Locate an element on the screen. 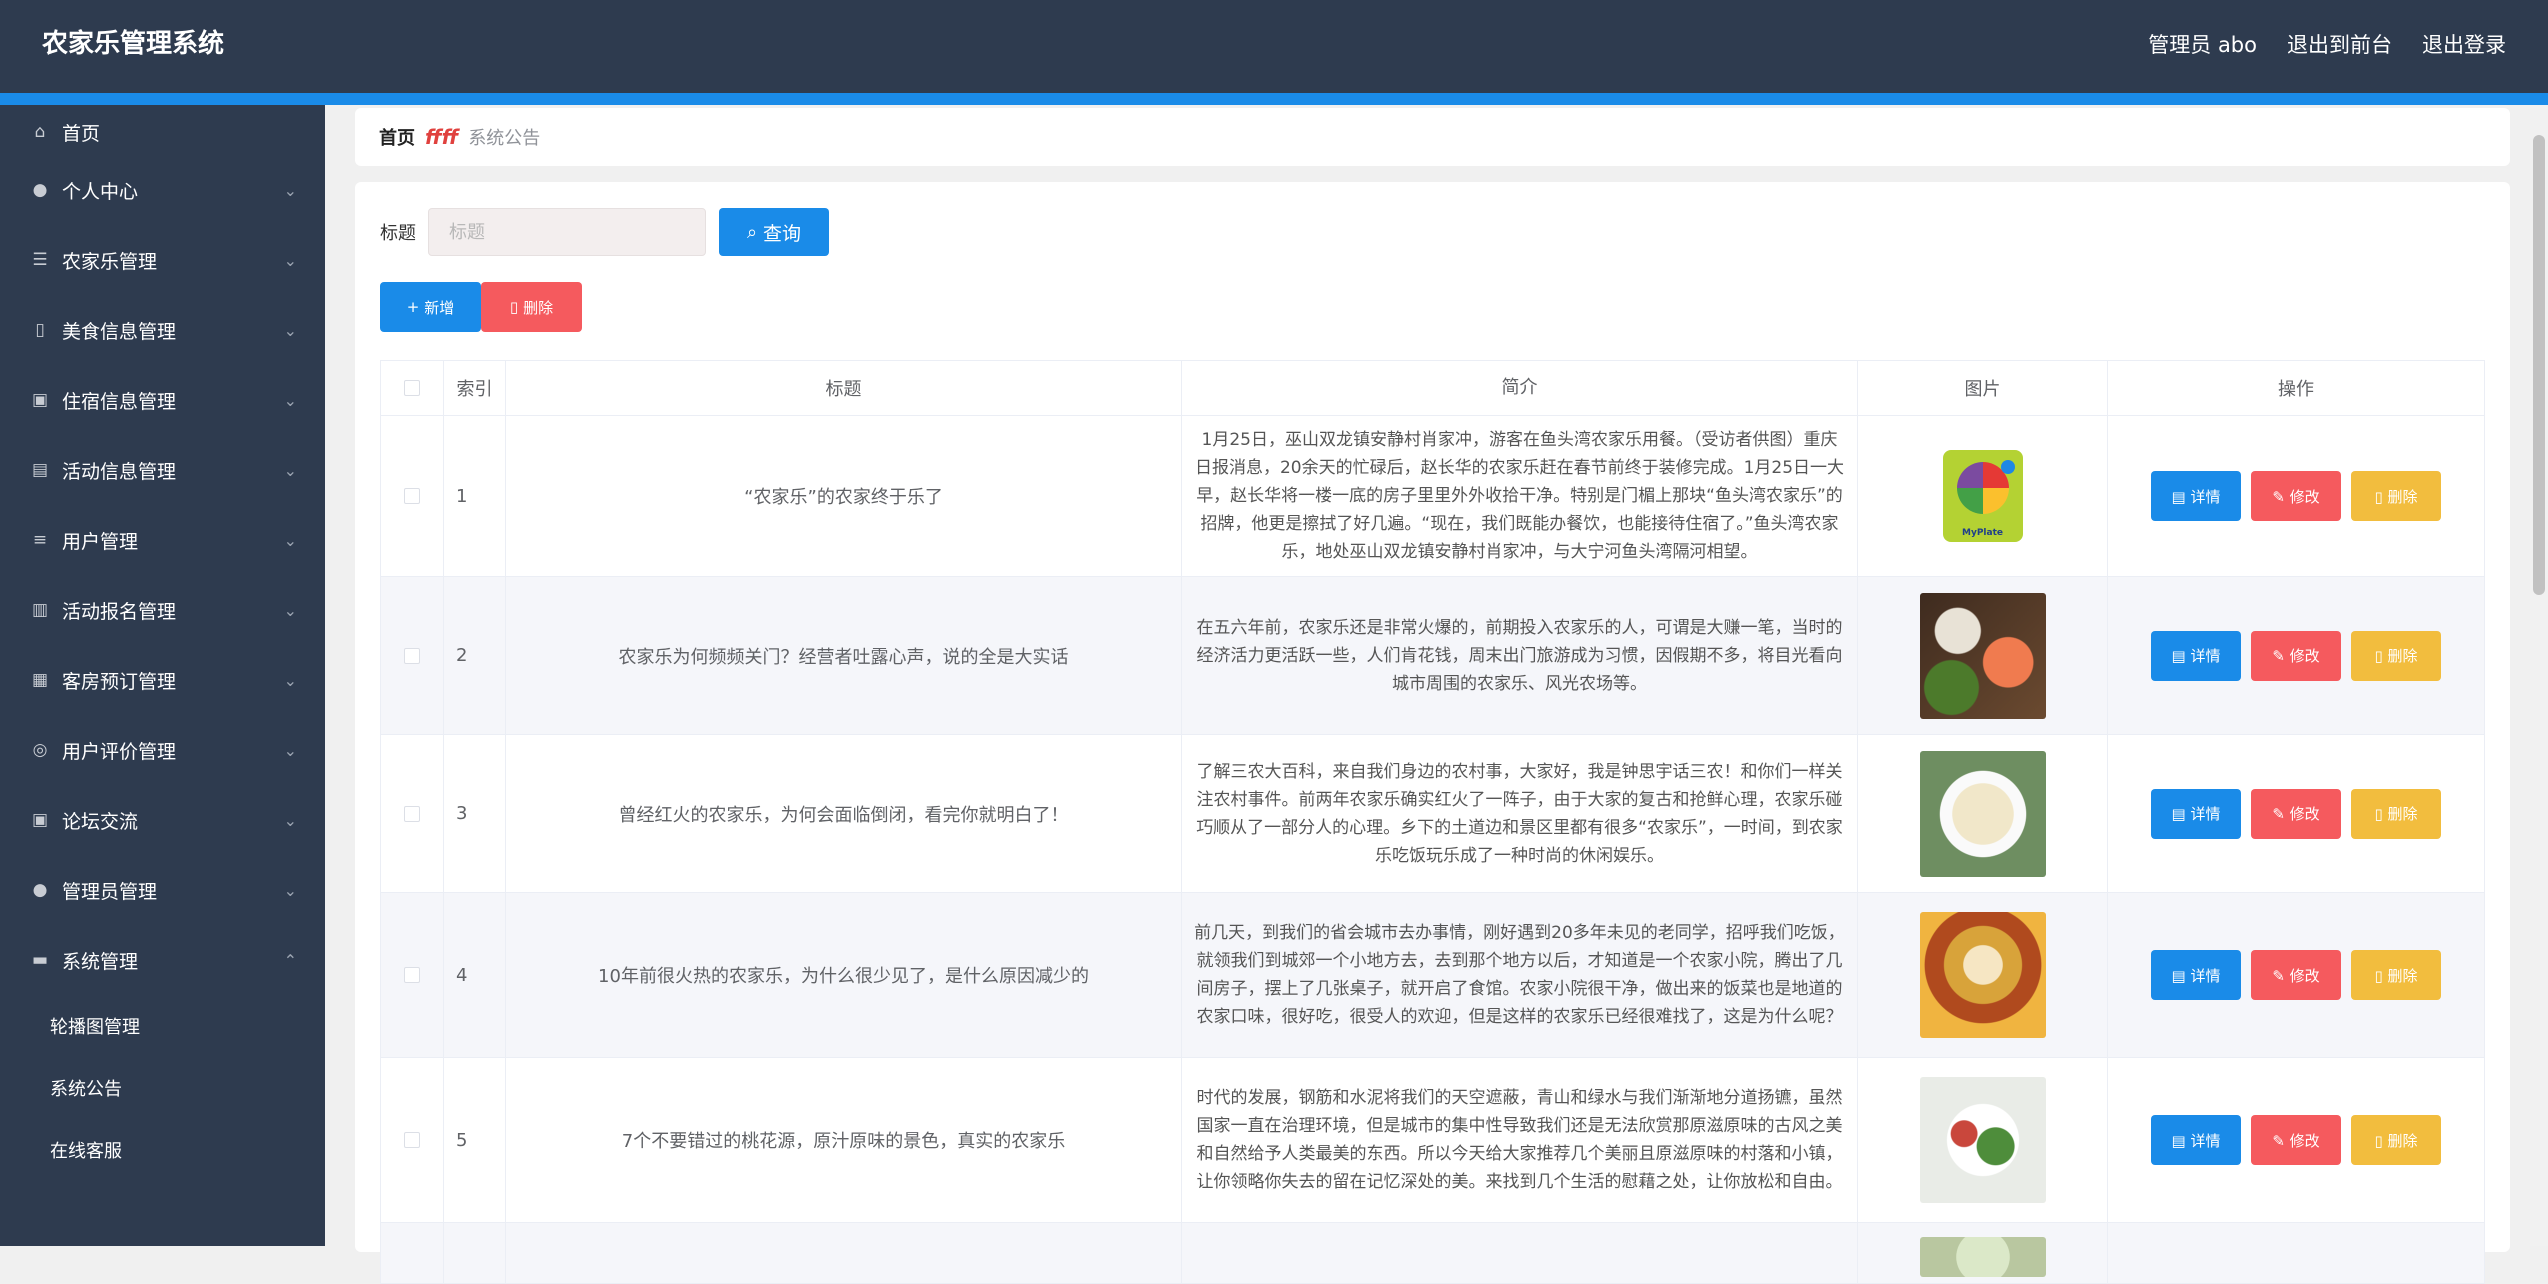  sidebar-subitem-announcement: 系统公告 is located at coordinates (162, 1088).